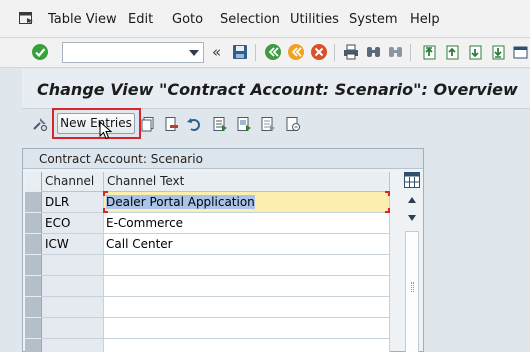  What do you see at coordinates (247, 244) in the screenshot?
I see `cell-channel-text: Call Center` at bounding box center [247, 244].